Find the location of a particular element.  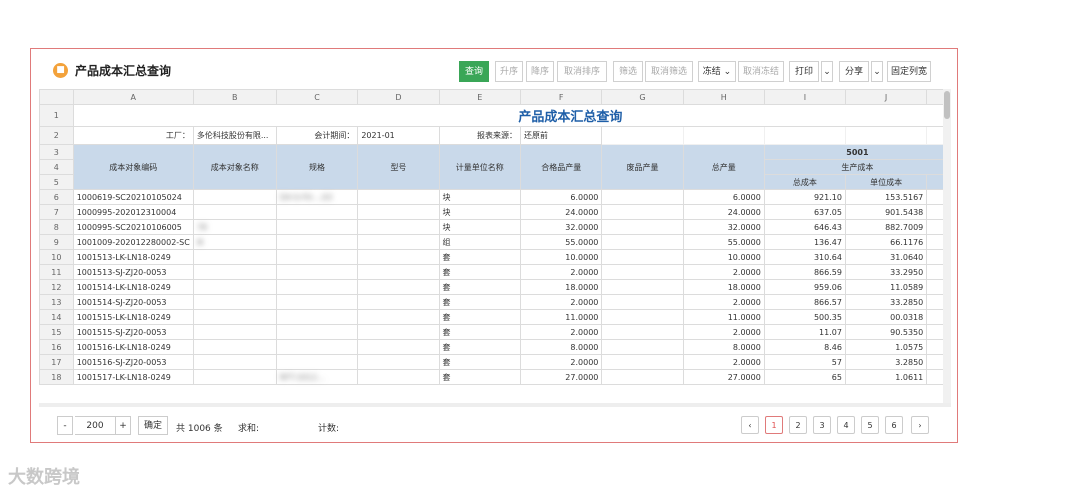

cell-total-cost: 8.46 is located at coordinates (804, 347).